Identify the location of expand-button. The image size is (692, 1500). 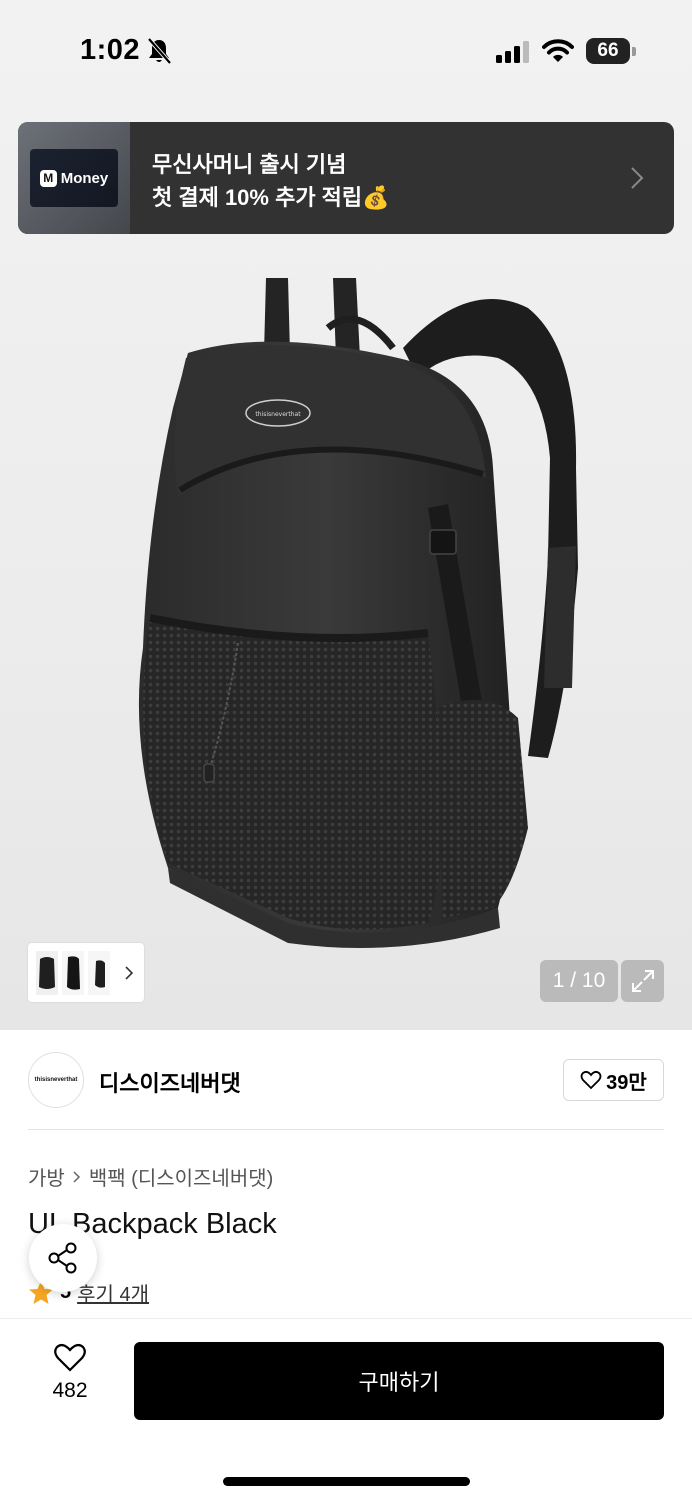
(642, 981).